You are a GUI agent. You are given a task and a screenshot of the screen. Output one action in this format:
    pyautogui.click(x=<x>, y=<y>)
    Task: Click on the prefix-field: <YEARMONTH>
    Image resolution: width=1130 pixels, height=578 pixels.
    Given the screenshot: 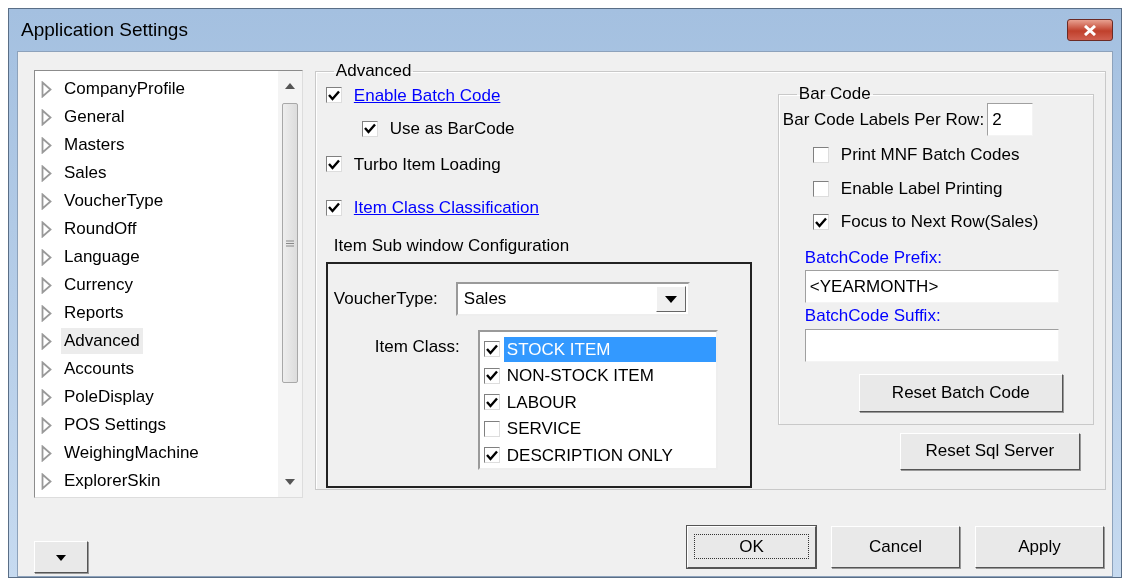 What is the action you would take?
    pyautogui.click(x=931, y=287)
    